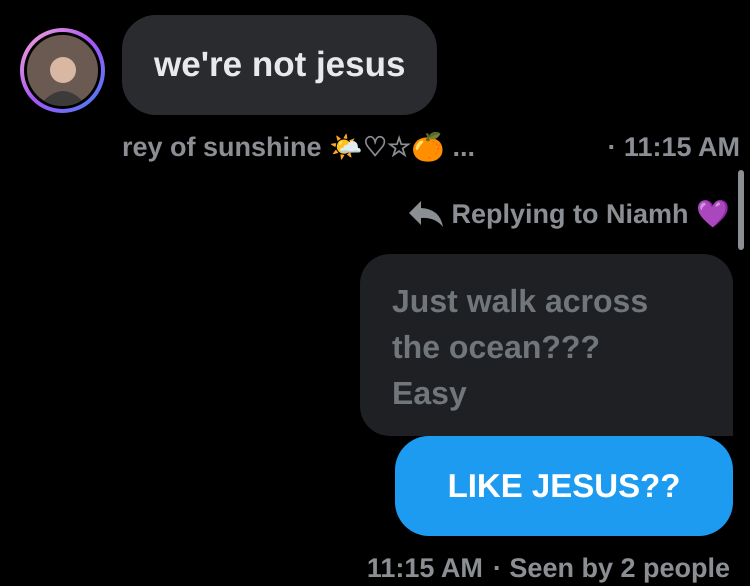 Image resolution: width=750 pixels, height=586 pixels. I want to click on scrollbar, so click(741, 210).